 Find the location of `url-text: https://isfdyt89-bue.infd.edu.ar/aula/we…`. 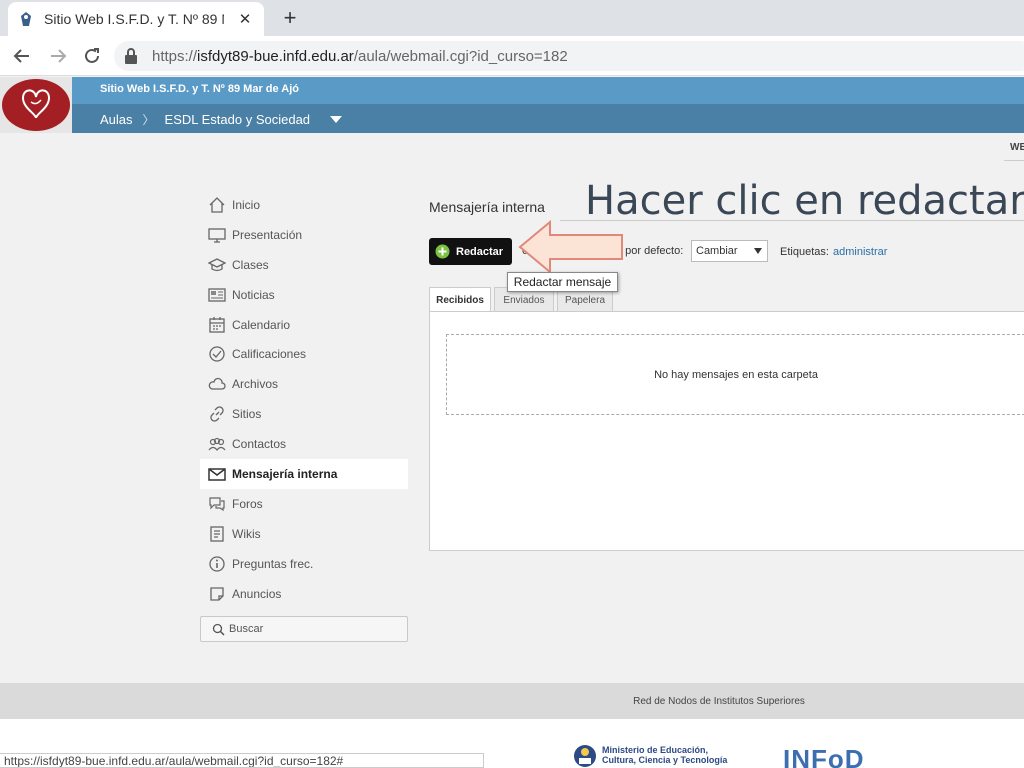

url-text: https://isfdyt89-bue.infd.edu.ar/aula/we… is located at coordinates (360, 56).